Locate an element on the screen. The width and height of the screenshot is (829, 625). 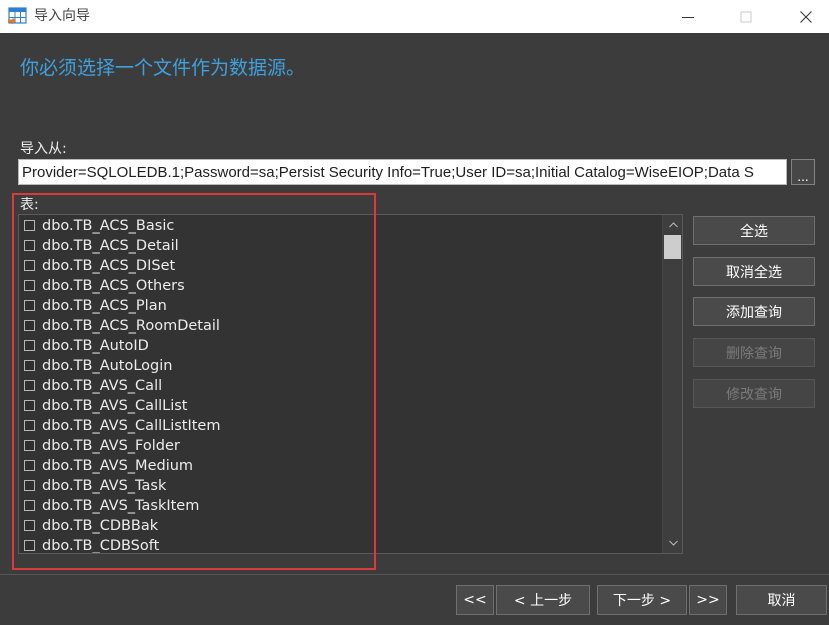
table-name: dbo.TB_ACS_DISet is located at coordinates (109, 266).